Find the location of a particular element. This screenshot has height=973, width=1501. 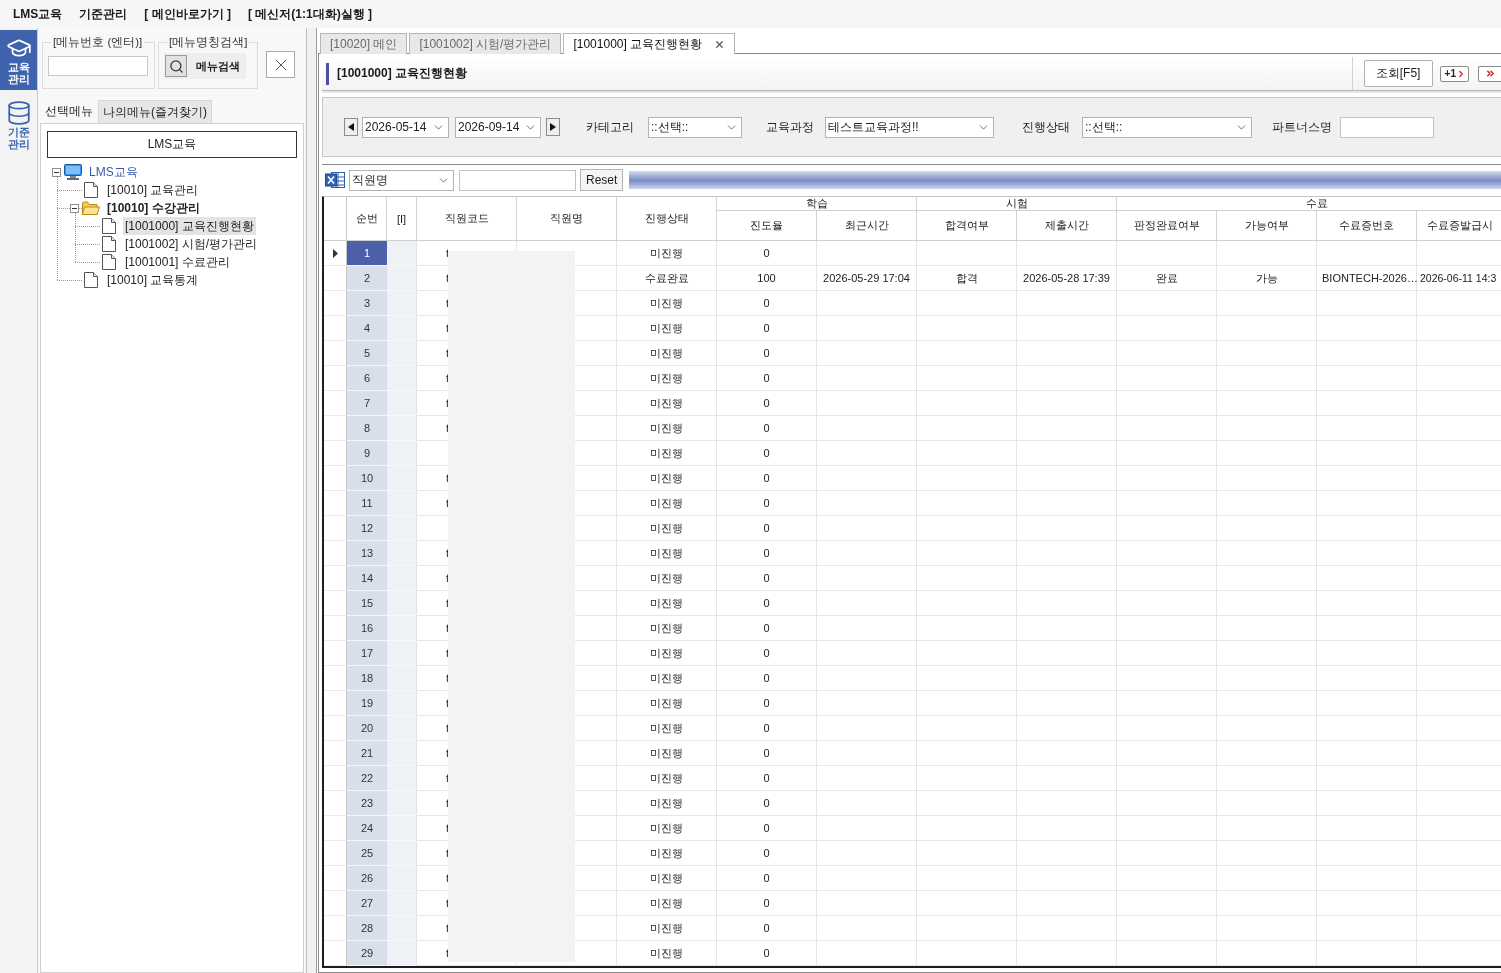

row-number: 11 is located at coordinates (367, 503).